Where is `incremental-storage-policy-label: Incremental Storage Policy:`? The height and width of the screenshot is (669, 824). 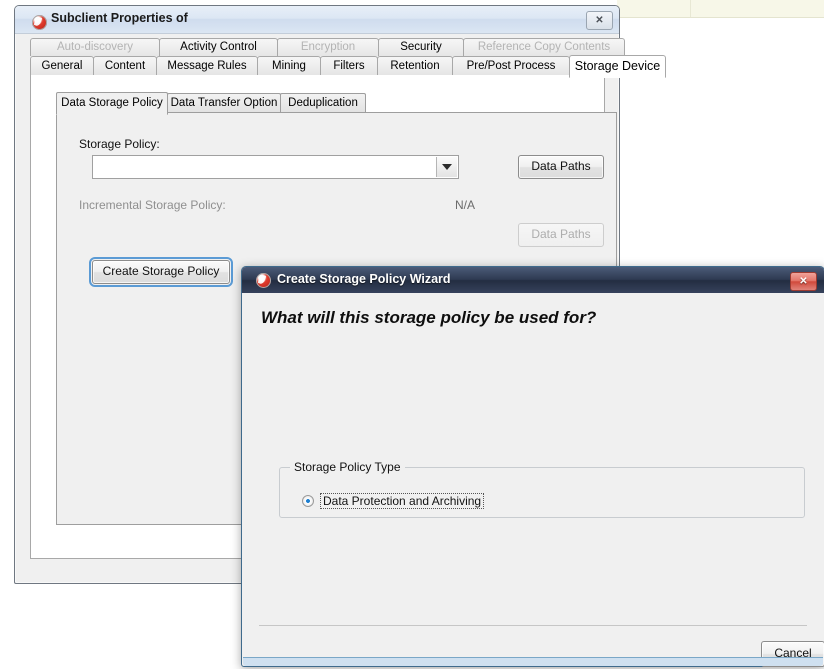
incremental-storage-policy-label: Incremental Storage Policy: is located at coordinates (152, 205).